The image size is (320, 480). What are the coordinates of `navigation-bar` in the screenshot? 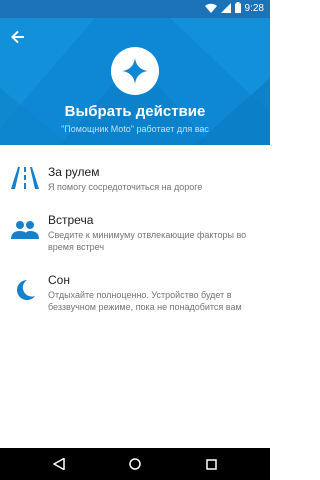 It's located at (135, 464).